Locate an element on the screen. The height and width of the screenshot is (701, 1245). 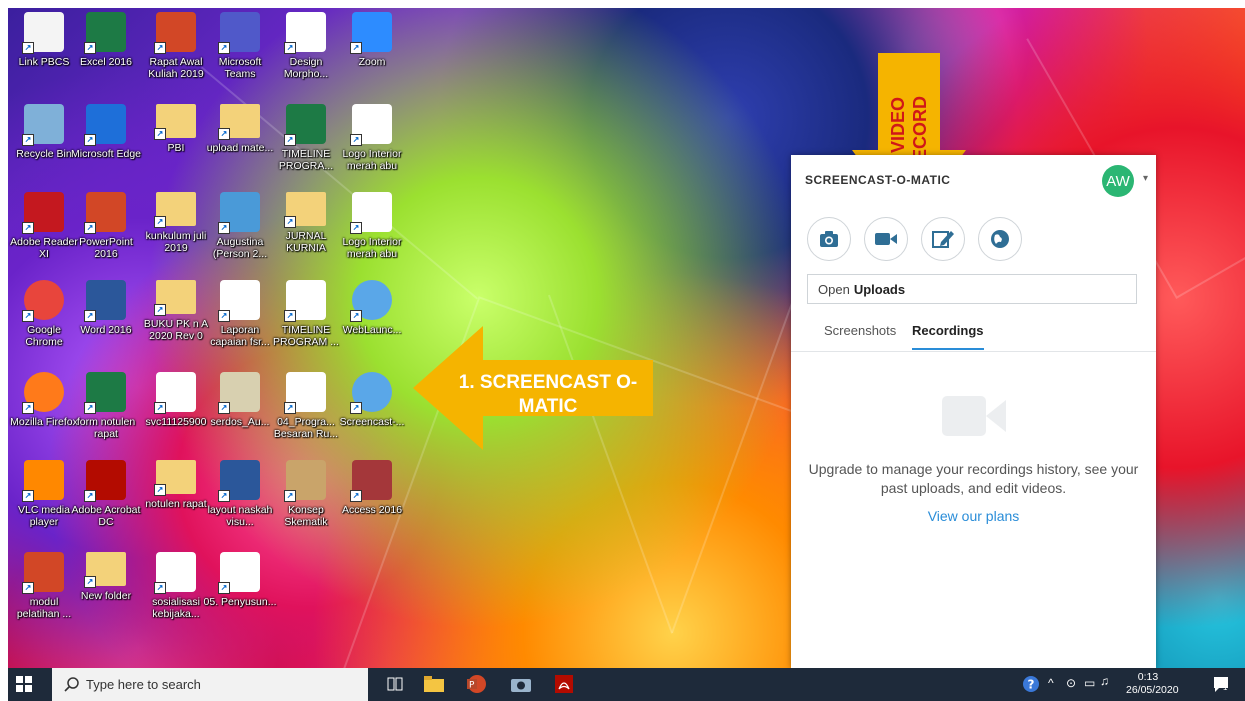
desktop-icon: ↗ Word 2016 is located at coordinates (106, 324).